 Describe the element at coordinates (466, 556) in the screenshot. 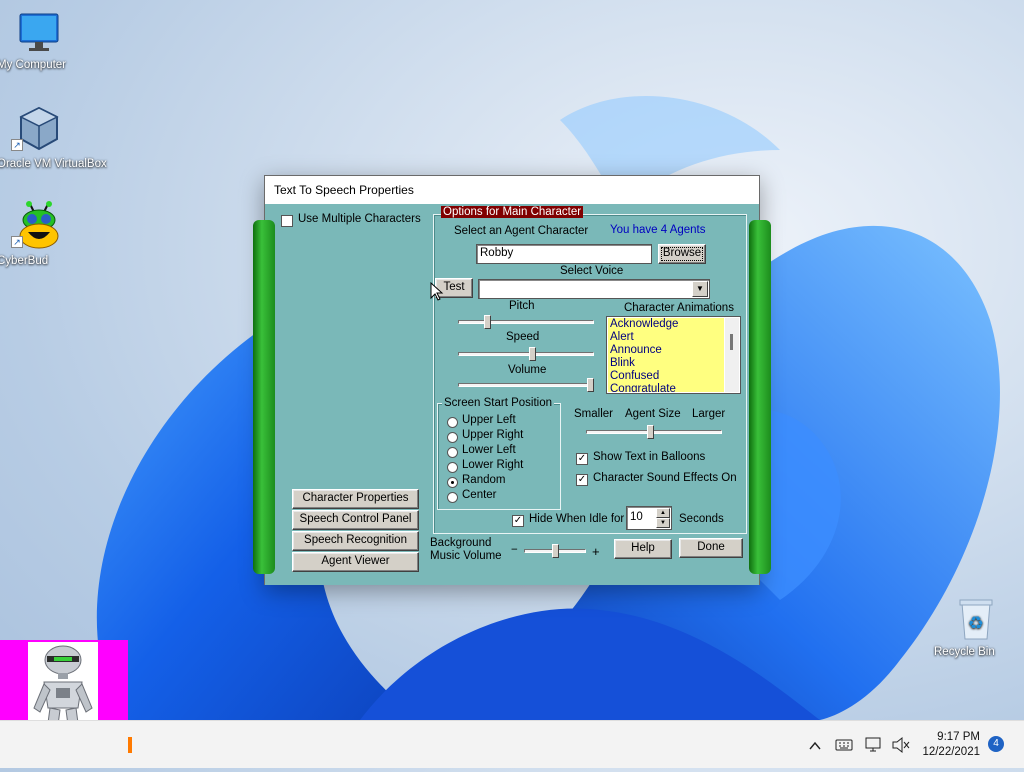

I see `music-volume-label-2: Music Volume` at that location.